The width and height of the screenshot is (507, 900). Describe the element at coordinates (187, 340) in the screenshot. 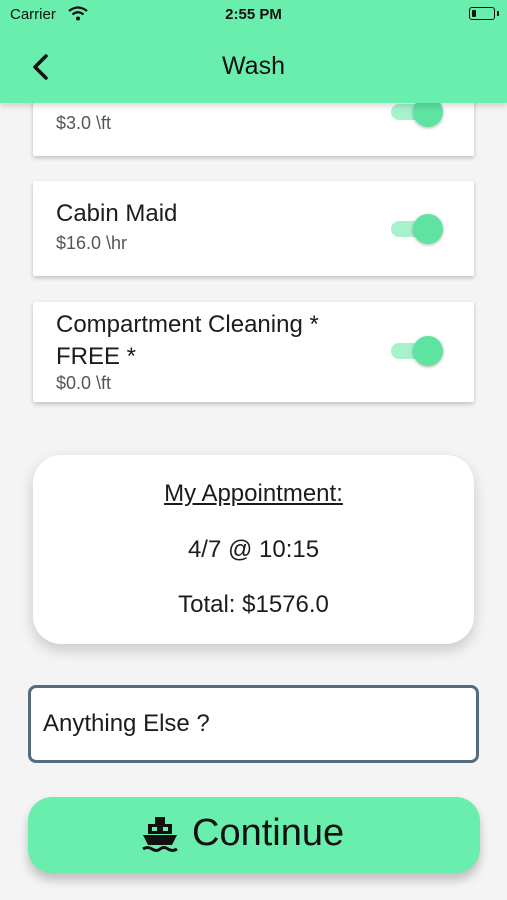

I see `service-name: Compartment Cleaning * FREE *` at that location.